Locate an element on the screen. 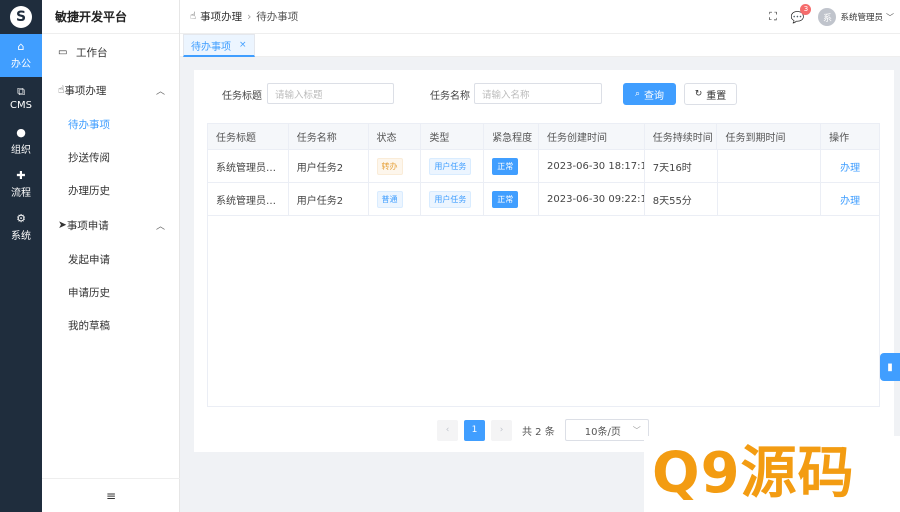  column-header: 类型 is located at coordinates (453, 136).